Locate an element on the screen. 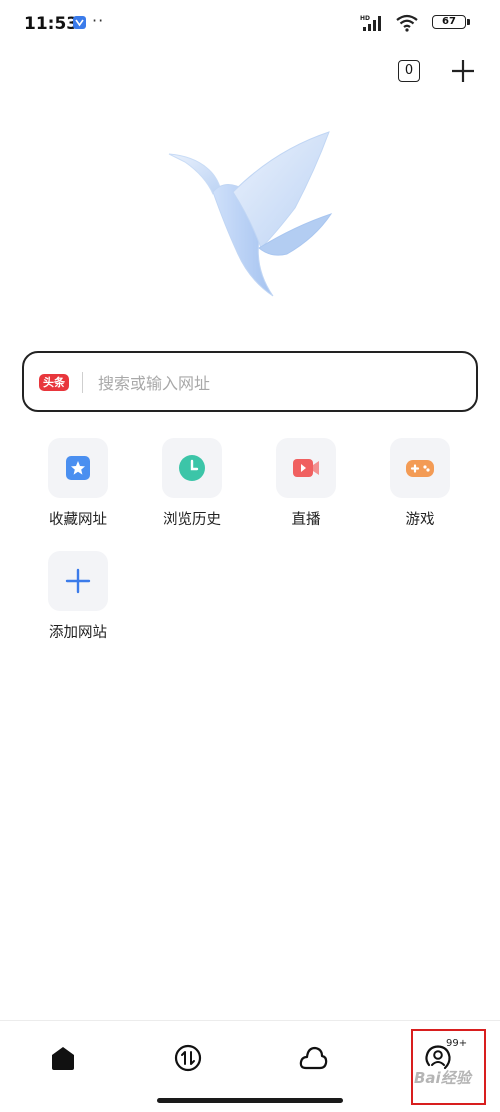 Image resolution: width=500 pixels, height=1112 pixels. battery-icon: 67 is located at coordinates (452, 23).